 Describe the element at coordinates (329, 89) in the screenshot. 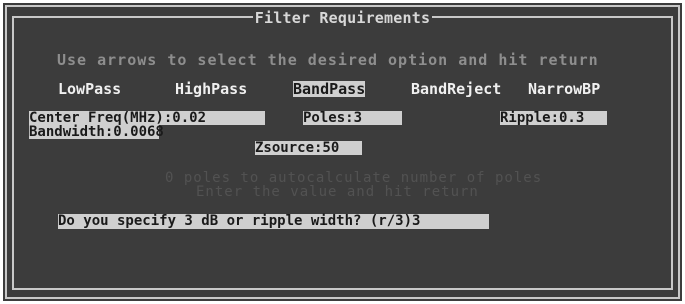

I see `filter-option-bandpass: BandPass` at that location.